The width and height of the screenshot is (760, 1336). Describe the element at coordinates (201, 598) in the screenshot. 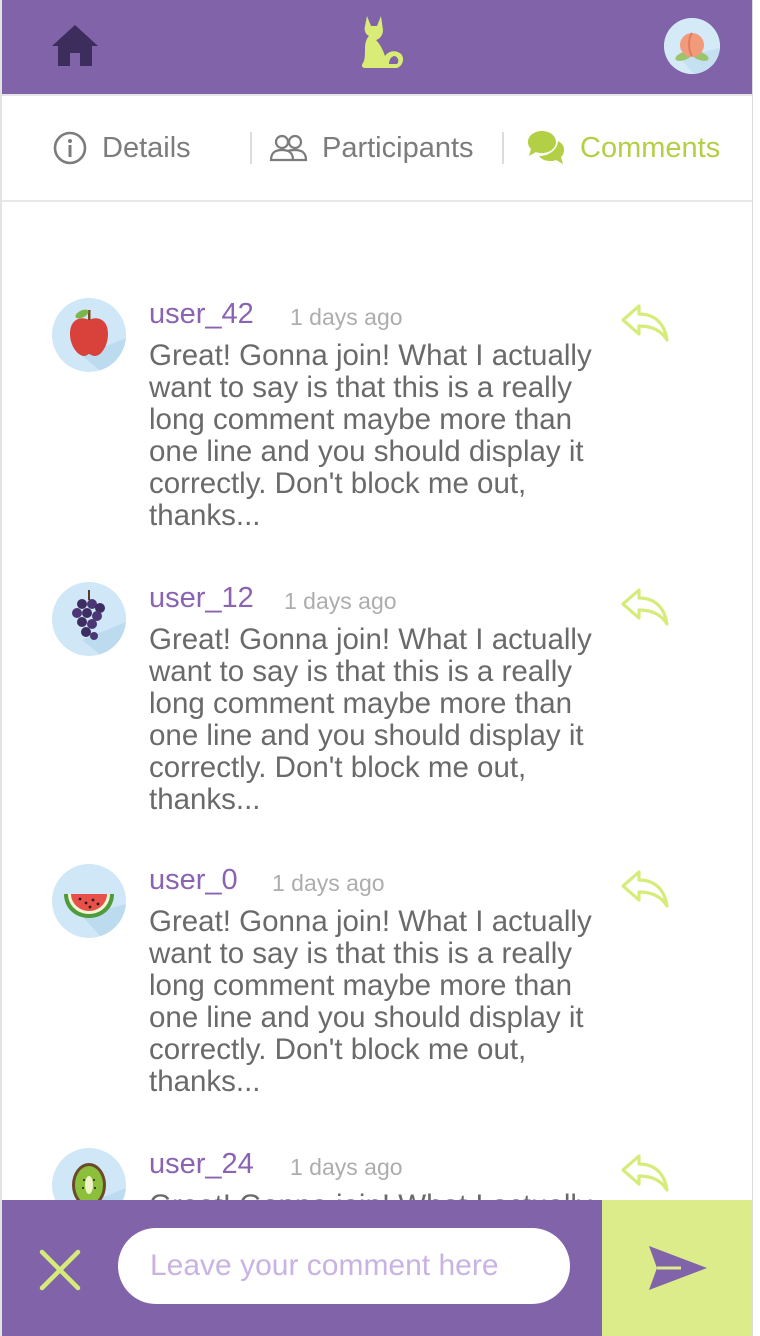

I see `comment-username: user_12` at that location.